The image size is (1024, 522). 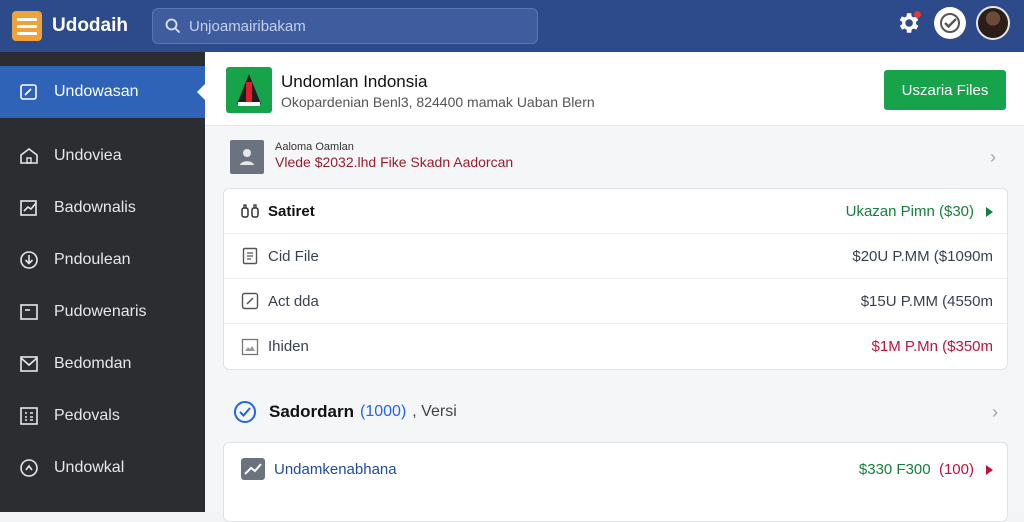 I want to click on sidebar-item-label: Undowkal, so click(x=89, y=467).